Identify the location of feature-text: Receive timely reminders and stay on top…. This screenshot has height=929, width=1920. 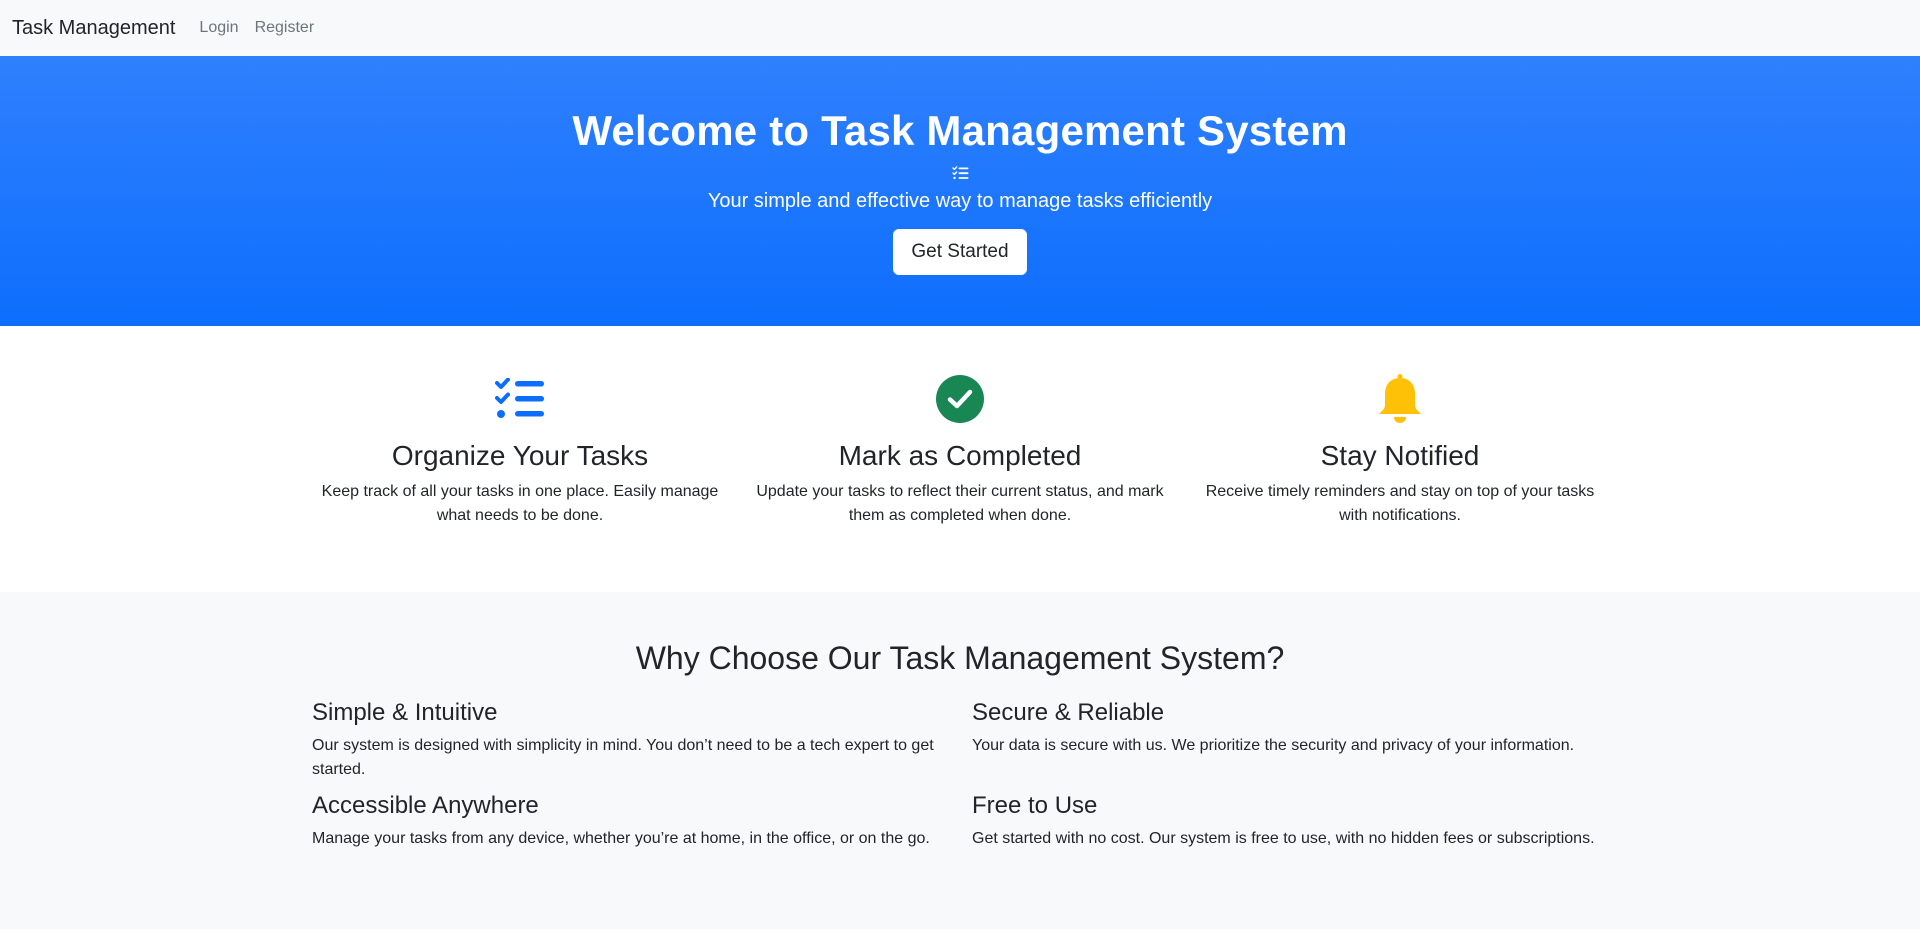
(1400, 503).